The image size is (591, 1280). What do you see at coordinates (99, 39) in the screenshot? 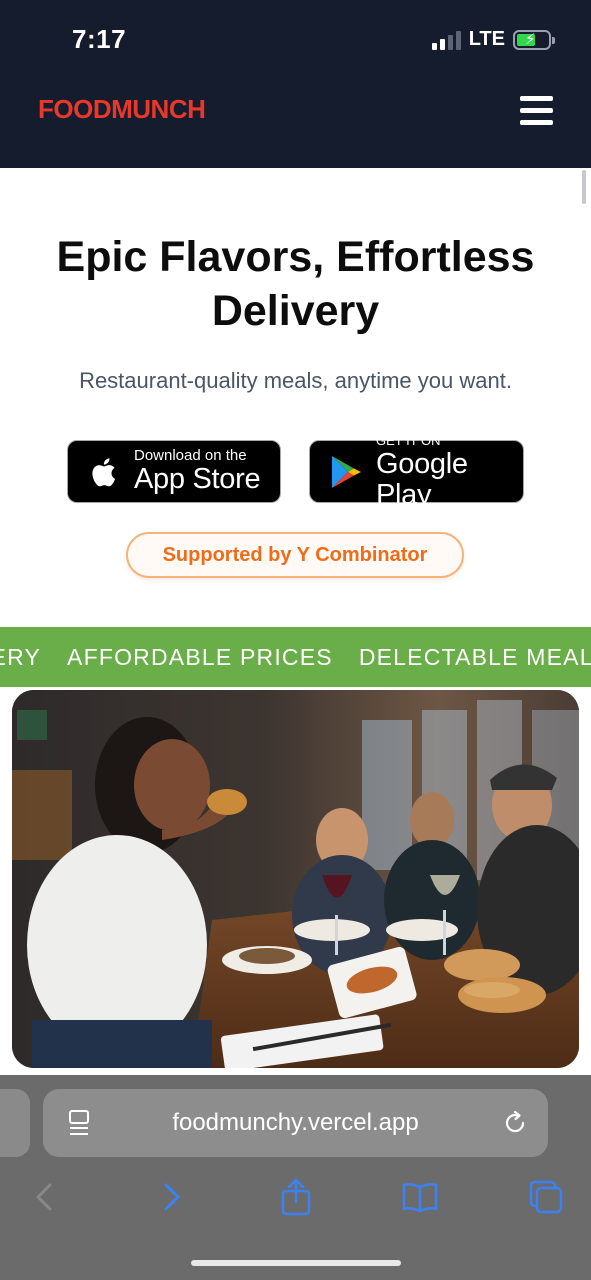
I see `status-time: 7:17` at bounding box center [99, 39].